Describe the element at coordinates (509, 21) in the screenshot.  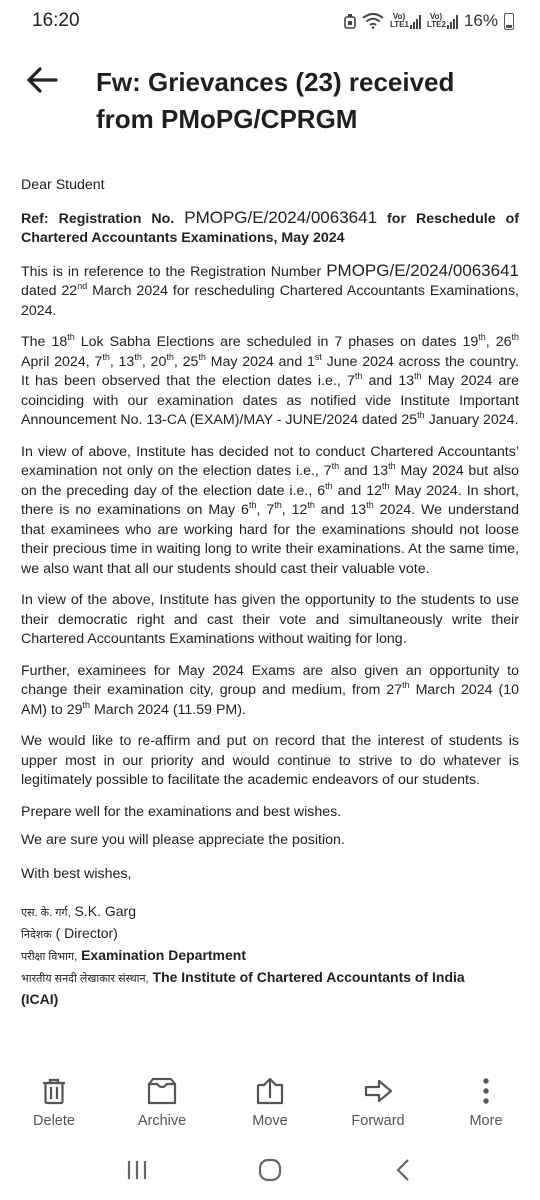
I see `battery-icon` at that location.